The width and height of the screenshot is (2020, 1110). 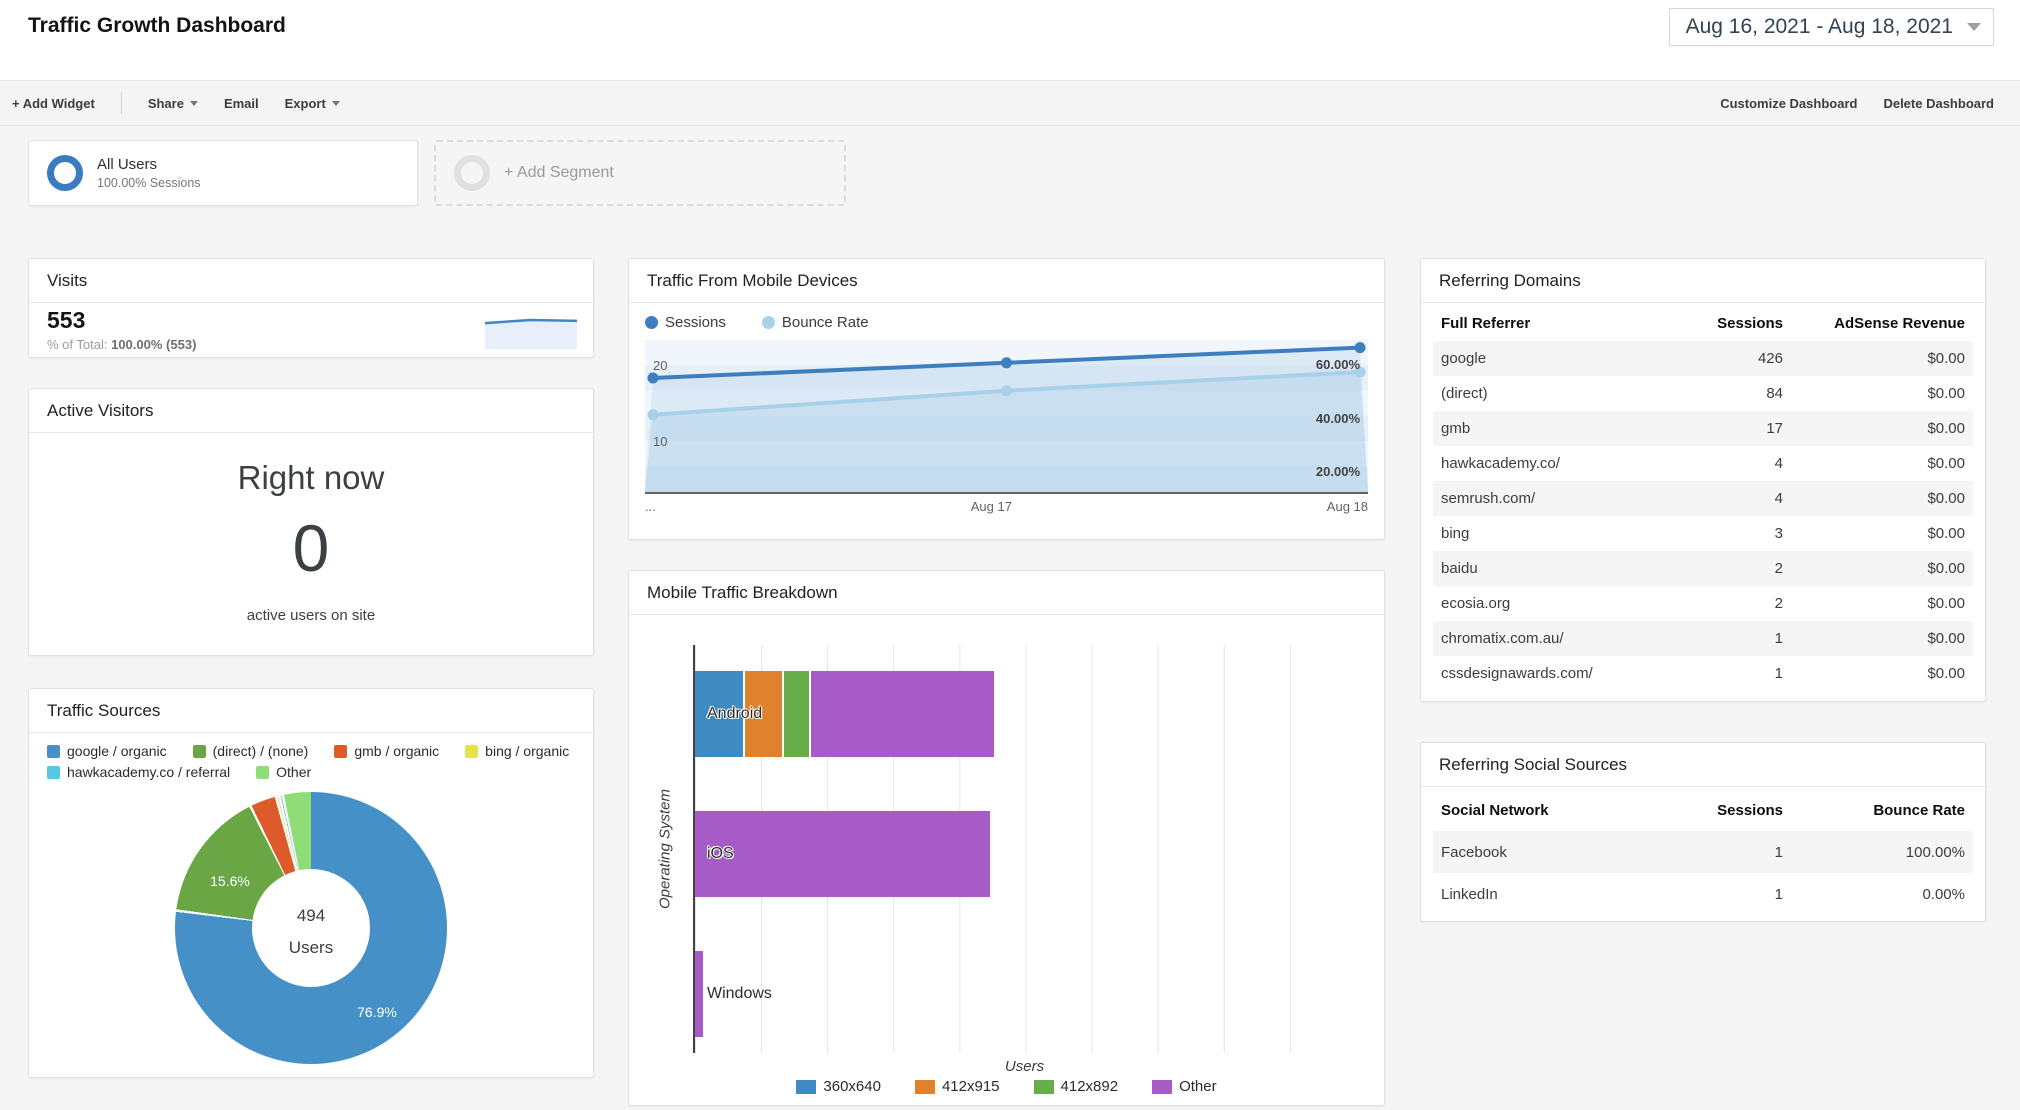 I want to click on segment-all-users: All Users 100.00% Sessions, so click(x=223, y=173).